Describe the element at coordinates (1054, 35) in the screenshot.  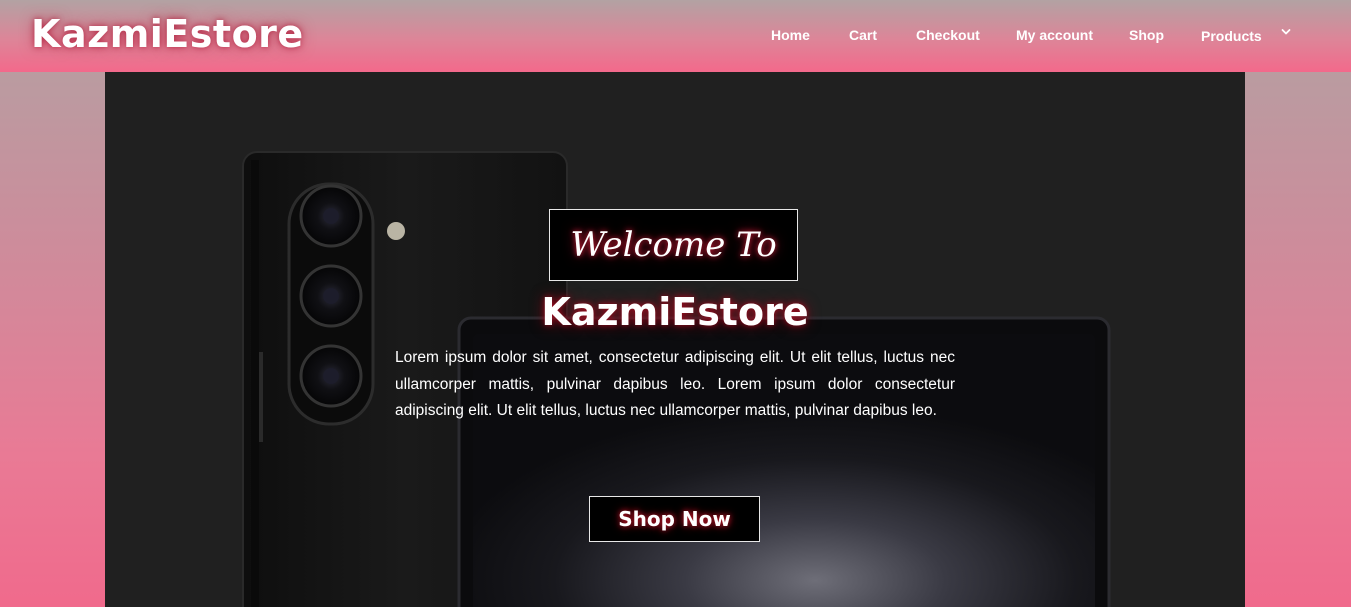
I see `nav-item-my-account: My account` at that location.